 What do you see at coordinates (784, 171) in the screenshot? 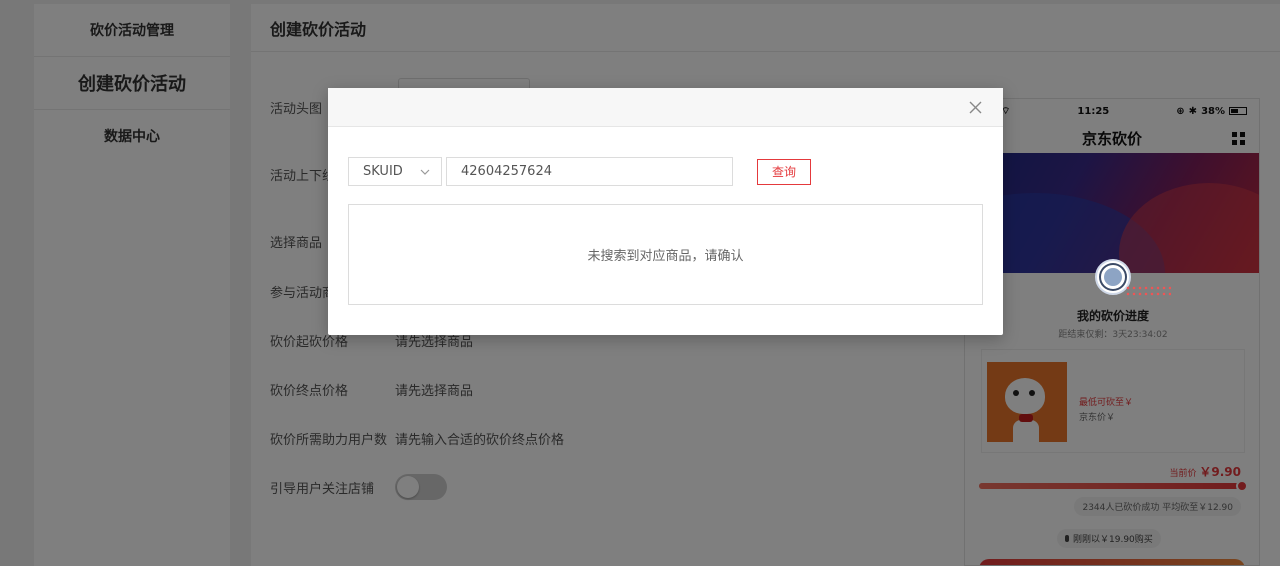
I see `query-button: 查询` at bounding box center [784, 171].